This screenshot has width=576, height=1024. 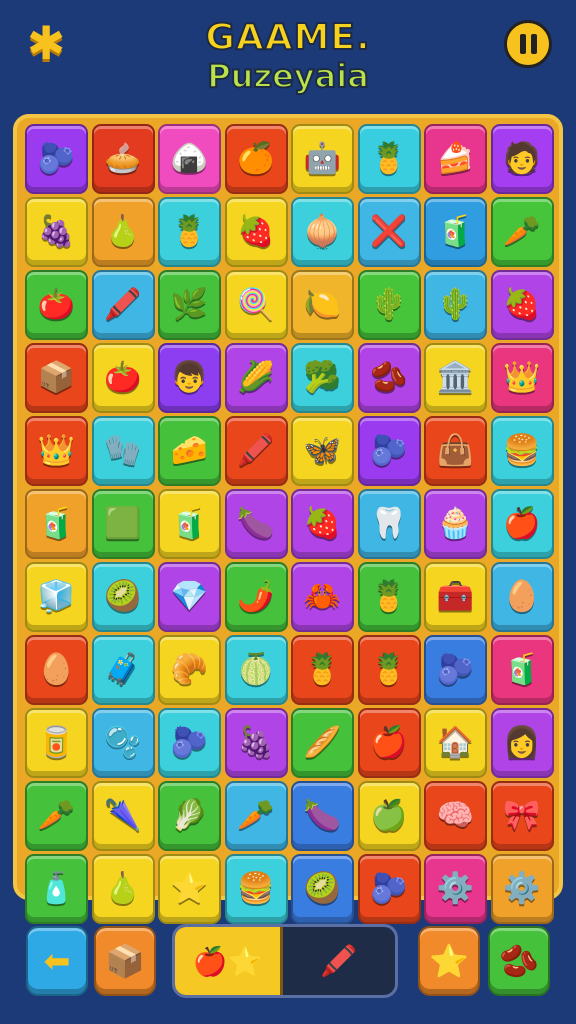 What do you see at coordinates (123, 524) in the screenshot?
I see `board-tile: 🟩` at bounding box center [123, 524].